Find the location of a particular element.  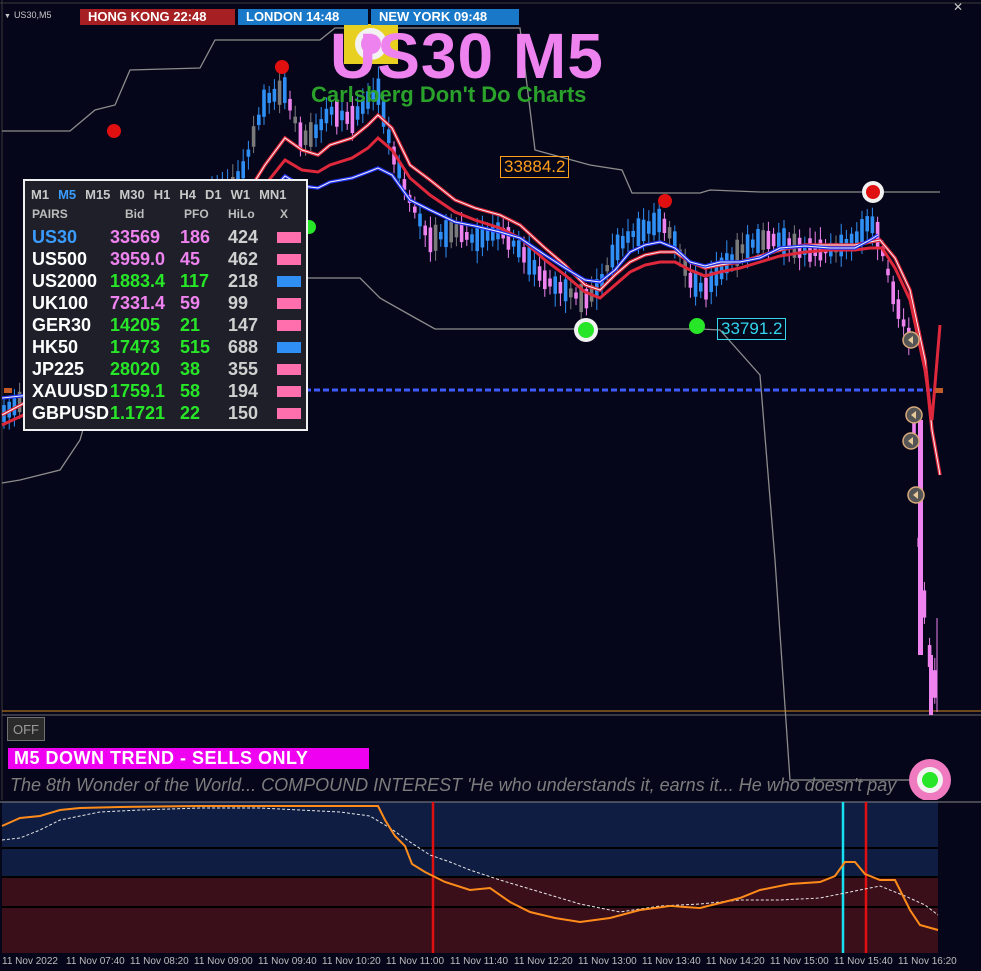

pair-pfo: 58 is located at coordinates (190, 391).